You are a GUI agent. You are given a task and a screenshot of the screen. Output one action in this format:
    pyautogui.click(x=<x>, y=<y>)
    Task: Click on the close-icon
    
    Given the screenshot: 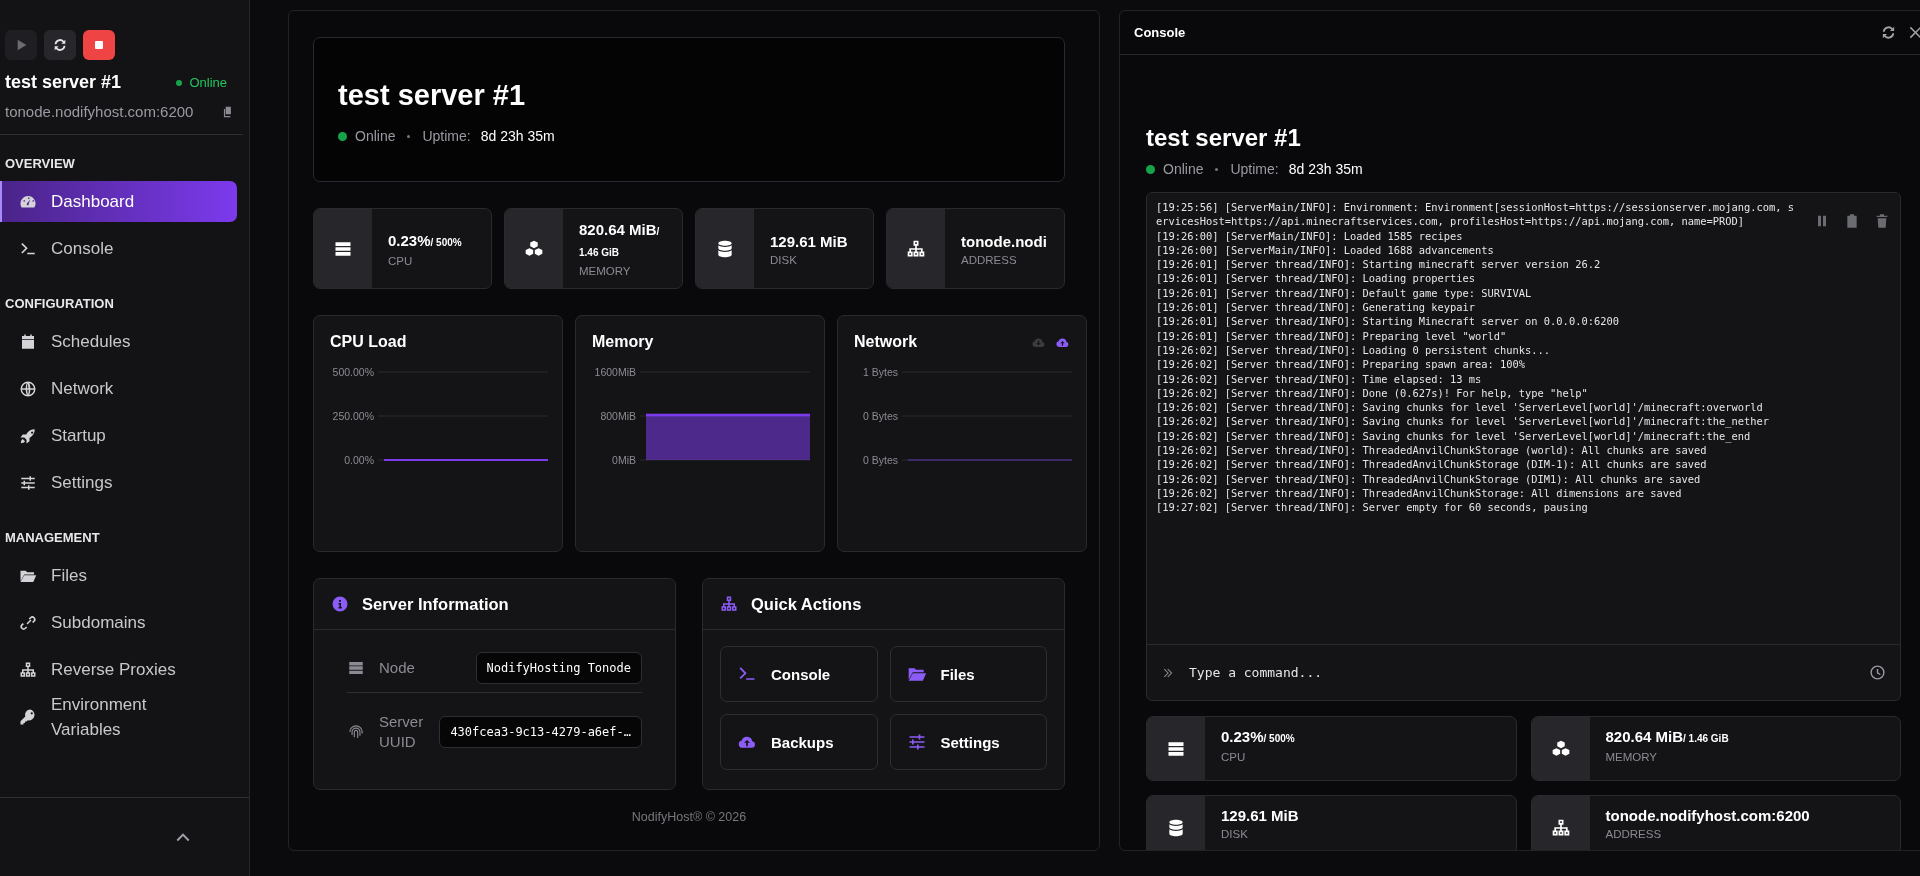 What is the action you would take?
    pyautogui.click(x=1913, y=32)
    